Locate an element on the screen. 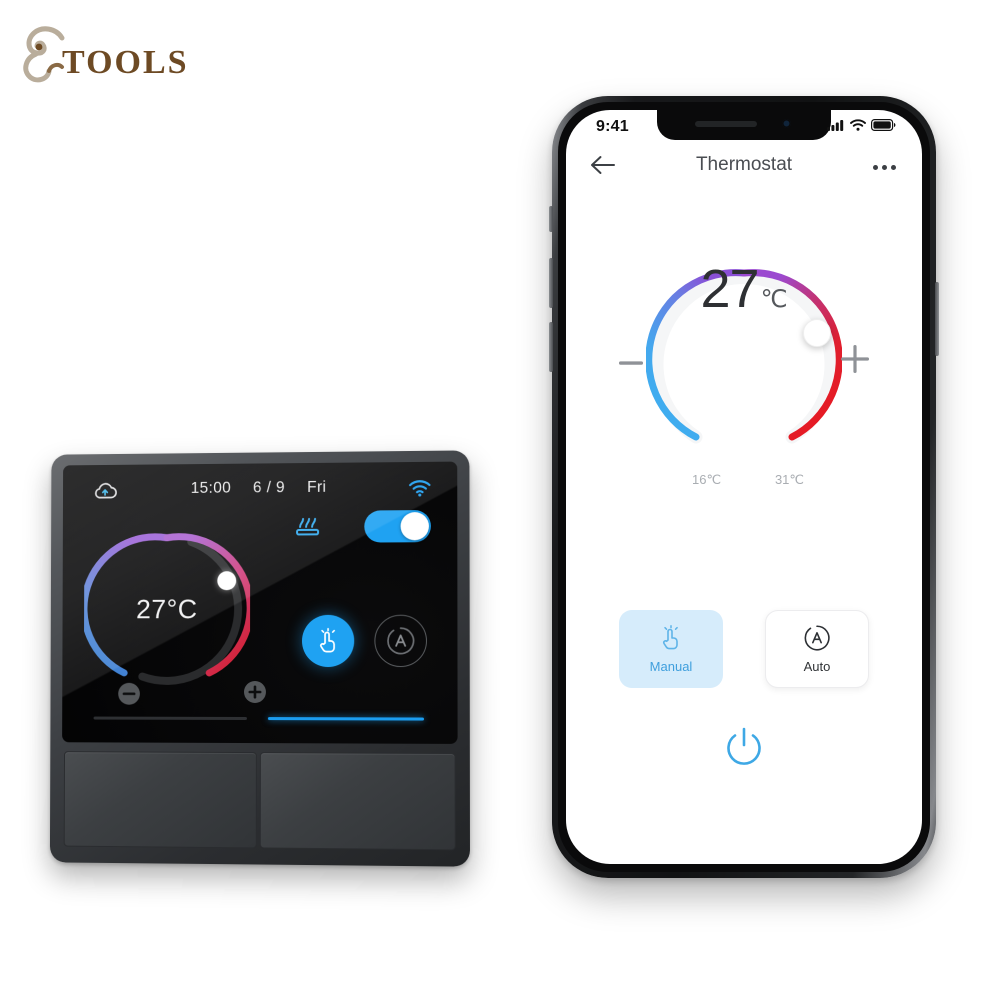 The width and height of the screenshot is (1000, 1000). device-increase-button is located at coordinates (255, 692).